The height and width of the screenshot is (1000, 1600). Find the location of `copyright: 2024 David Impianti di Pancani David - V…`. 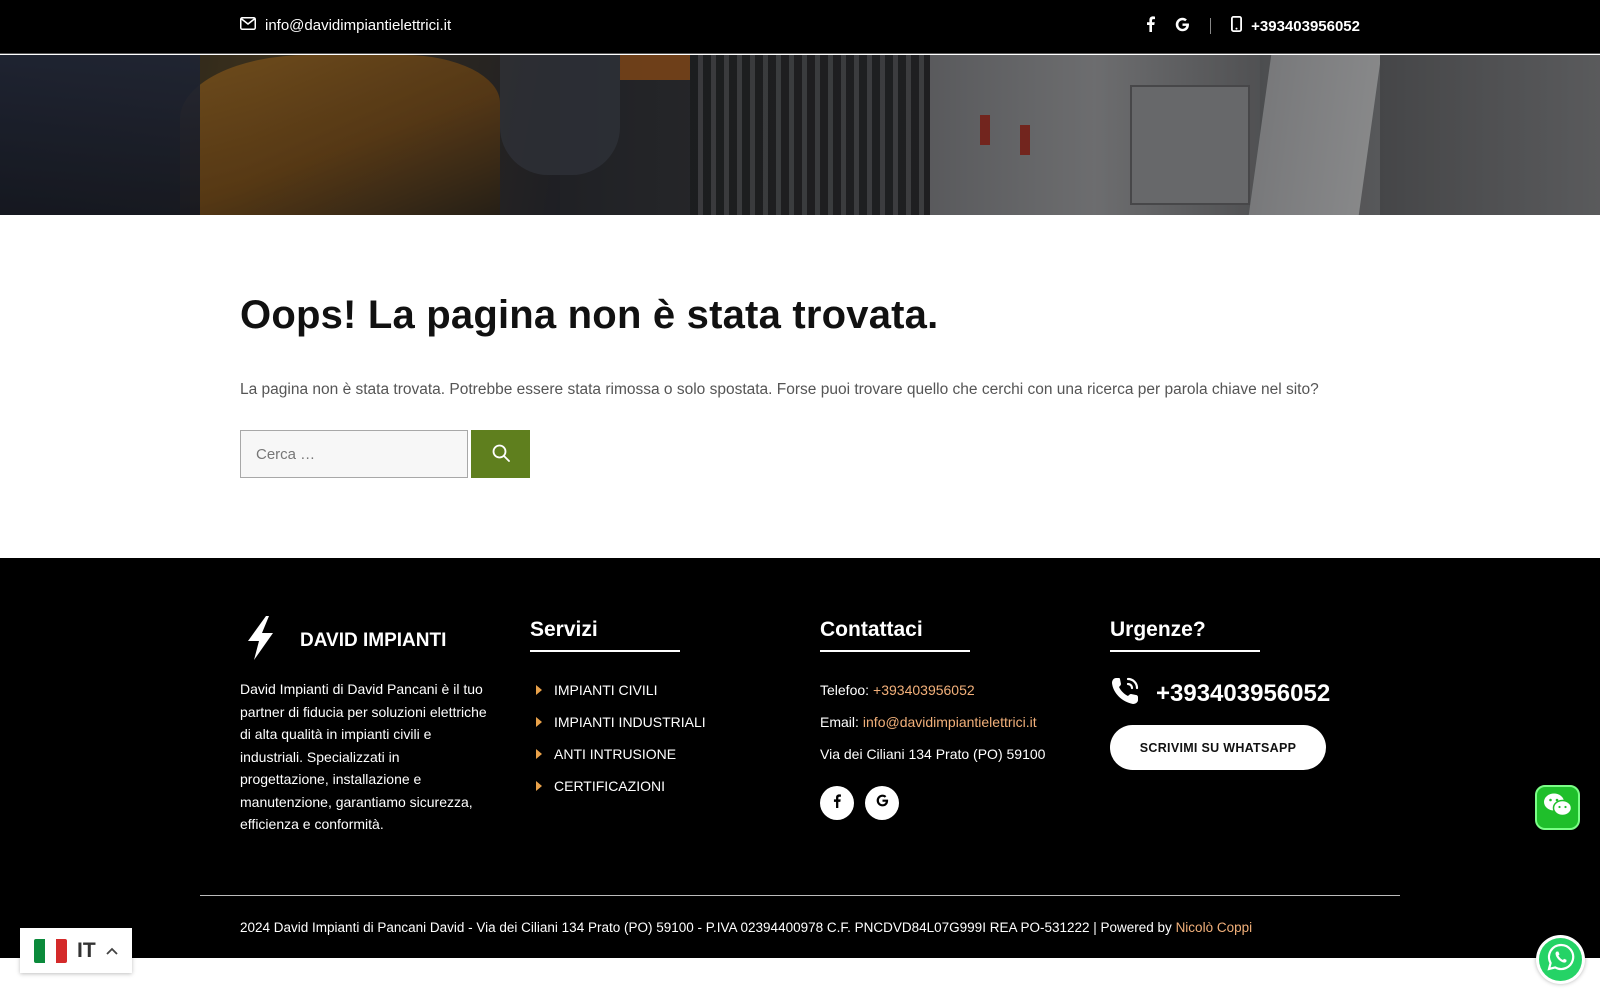

copyright: 2024 David Impianti di Pancani David - V… is located at coordinates (746, 927).